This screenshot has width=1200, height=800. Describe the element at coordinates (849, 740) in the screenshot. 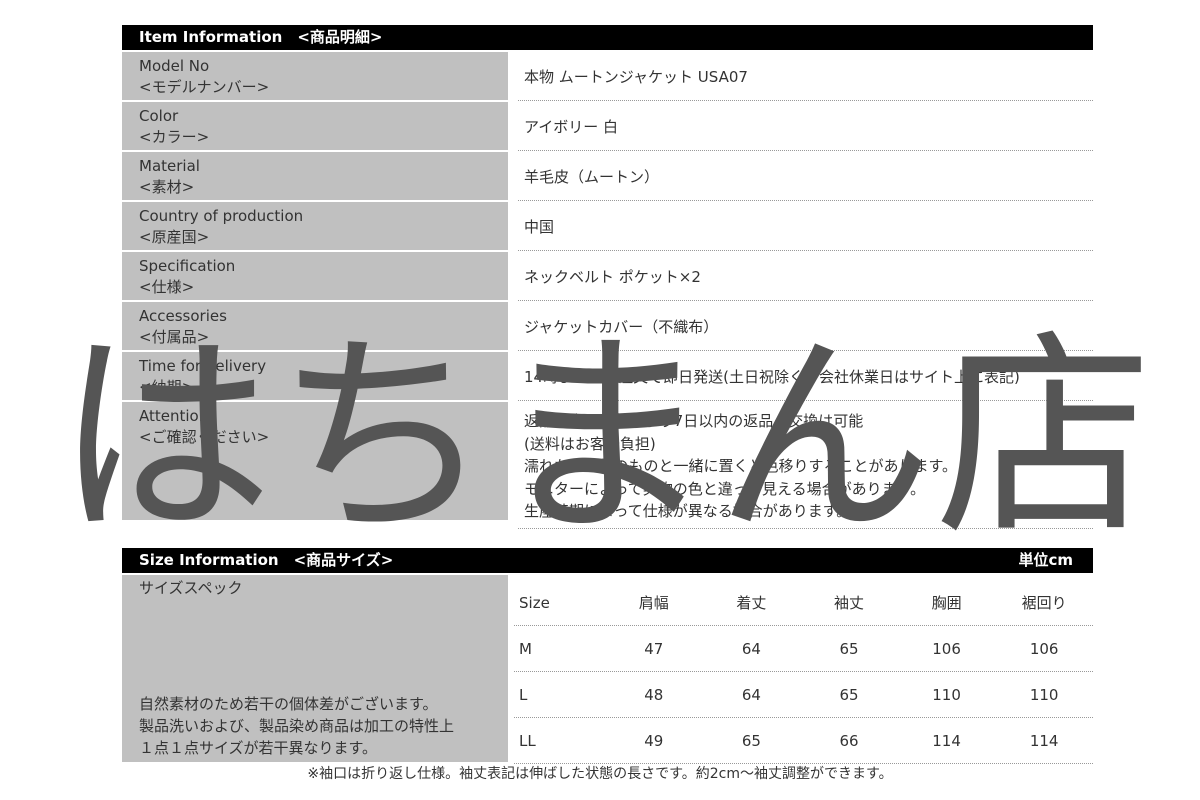

I see `table-cell: 66` at that location.